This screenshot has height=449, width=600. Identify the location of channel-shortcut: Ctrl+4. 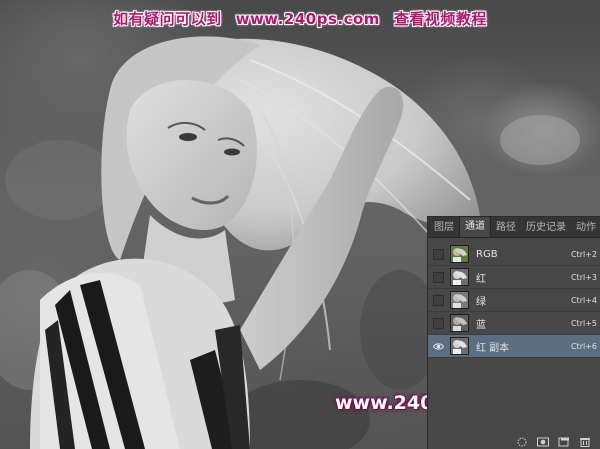
(583, 300).